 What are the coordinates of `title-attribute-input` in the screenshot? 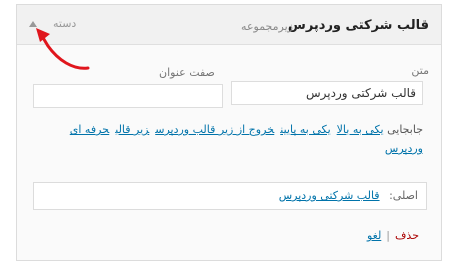 It's located at (128, 96).